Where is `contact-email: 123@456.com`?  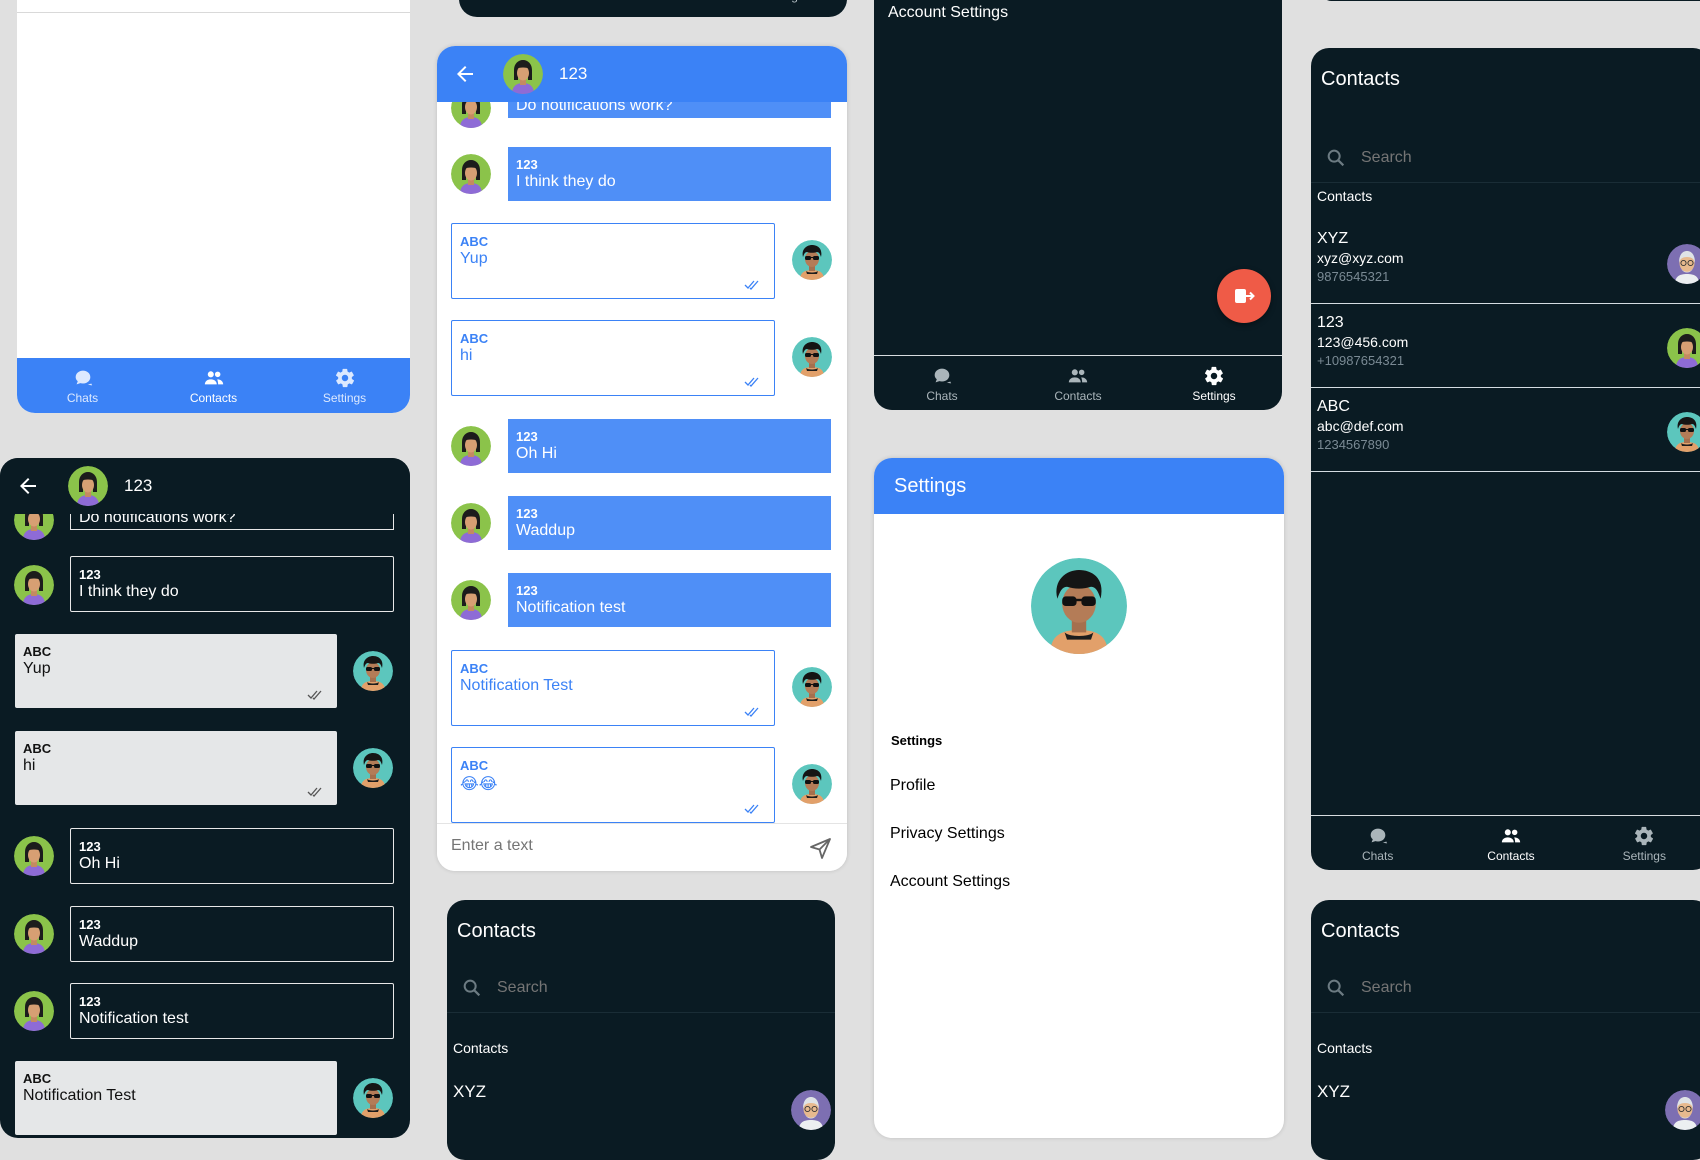 contact-email: 123@456.com is located at coordinates (1363, 342).